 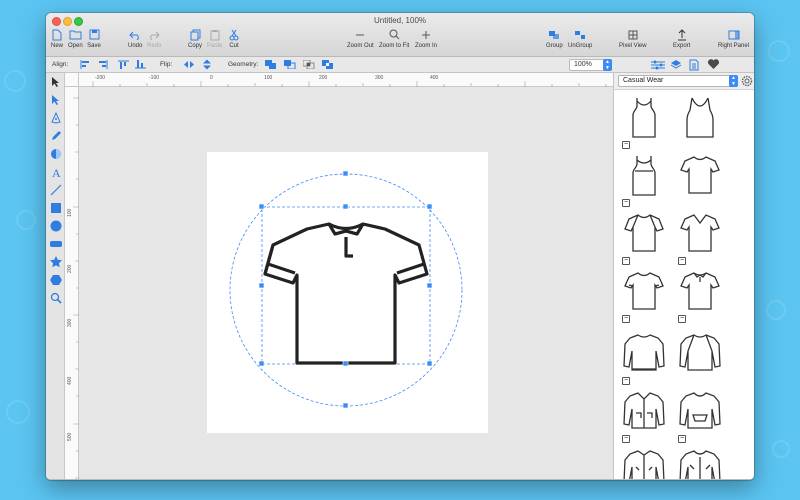 I want to click on align-right-icon, so click(x=102, y=64).